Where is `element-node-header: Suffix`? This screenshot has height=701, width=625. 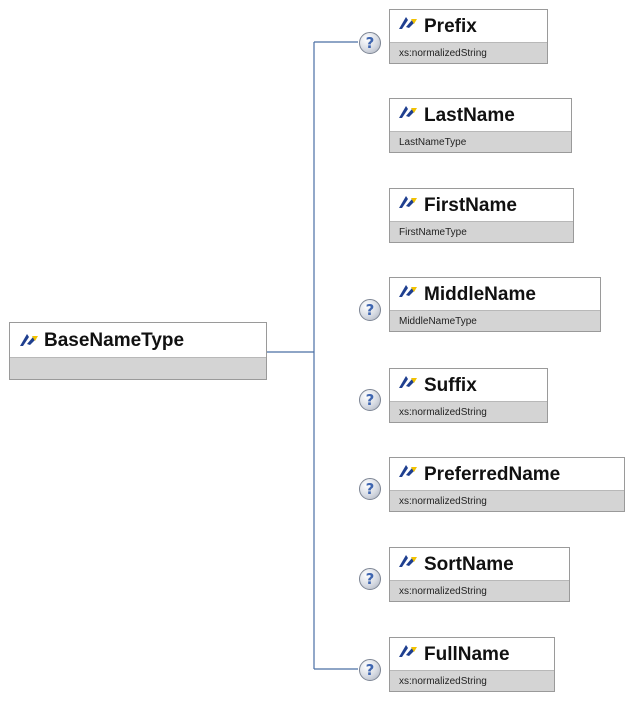
element-node-header: Suffix is located at coordinates (468, 385).